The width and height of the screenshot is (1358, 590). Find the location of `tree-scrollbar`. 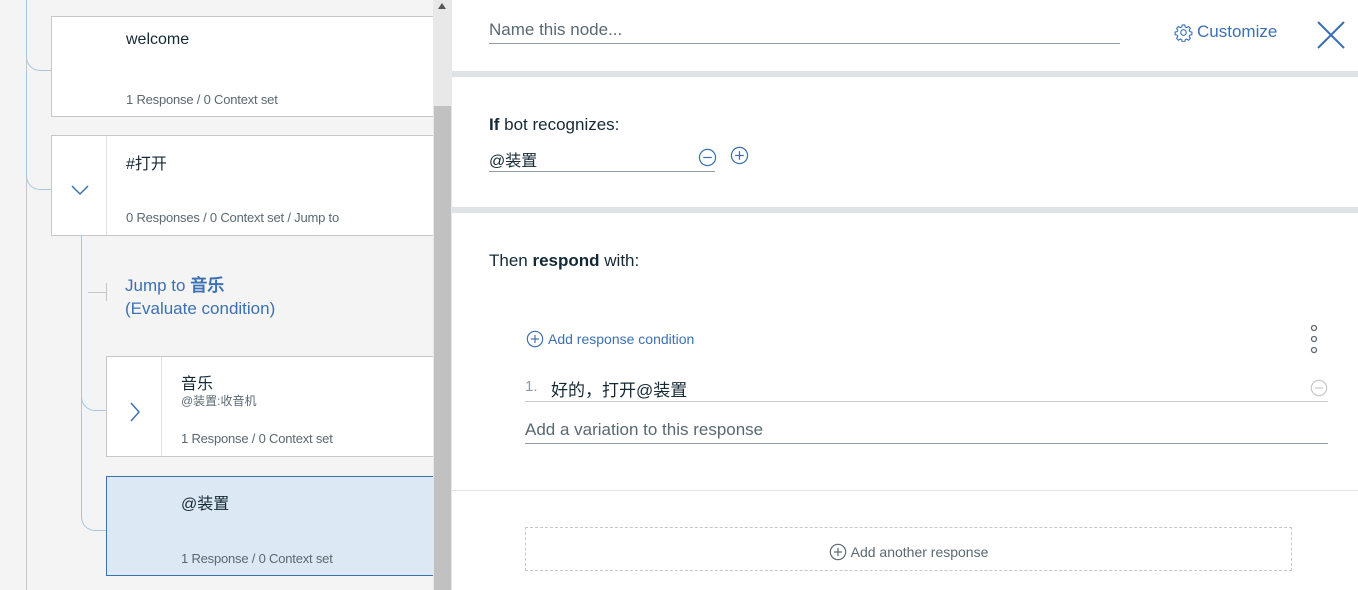

tree-scrollbar is located at coordinates (442, 295).